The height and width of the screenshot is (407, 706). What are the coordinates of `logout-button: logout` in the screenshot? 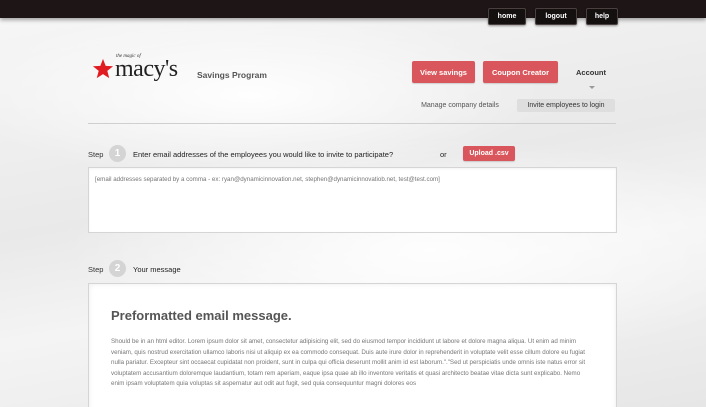 It's located at (556, 16).